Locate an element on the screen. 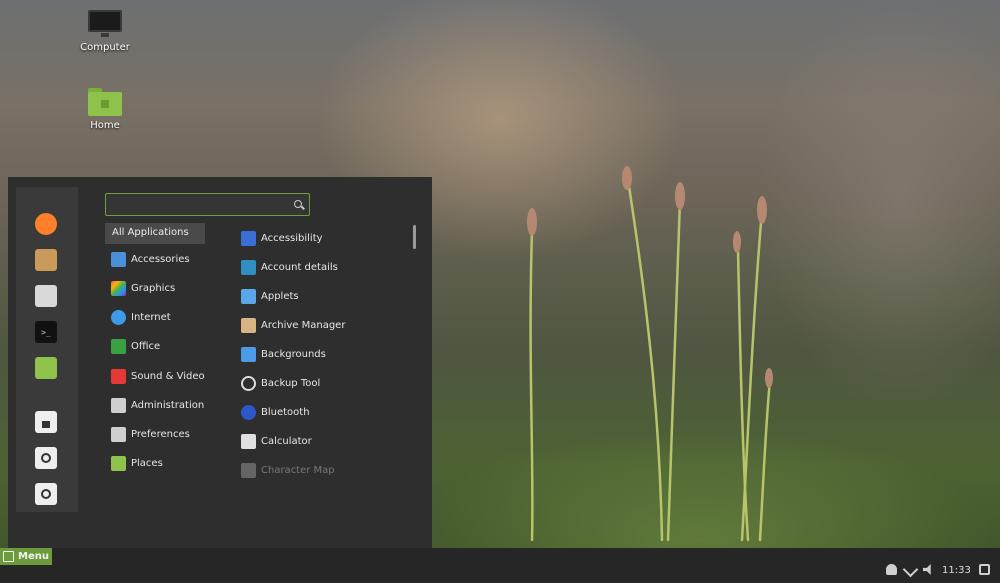 The height and width of the screenshot is (583, 1000). network-icon is located at coordinates (910, 569).